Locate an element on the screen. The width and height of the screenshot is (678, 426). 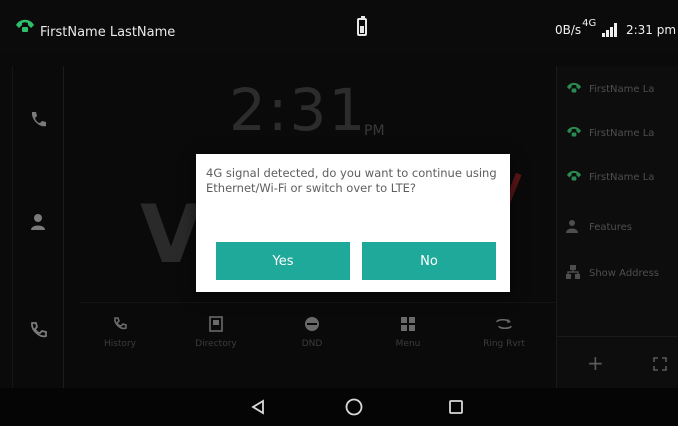
status-time: 2:31 pm is located at coordinates (651, 29).